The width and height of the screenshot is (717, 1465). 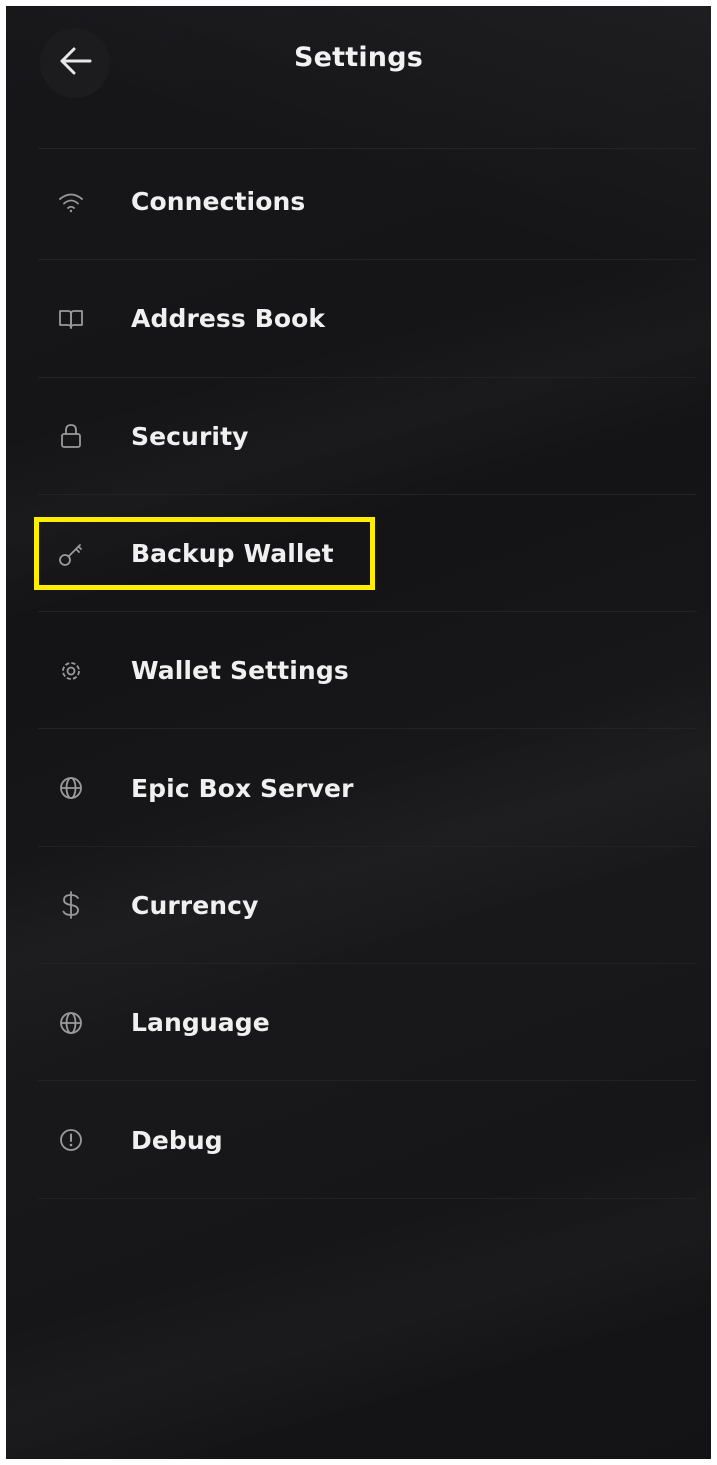 I want to click on menu-item-label: Debug, so click(x=177, y=1140).